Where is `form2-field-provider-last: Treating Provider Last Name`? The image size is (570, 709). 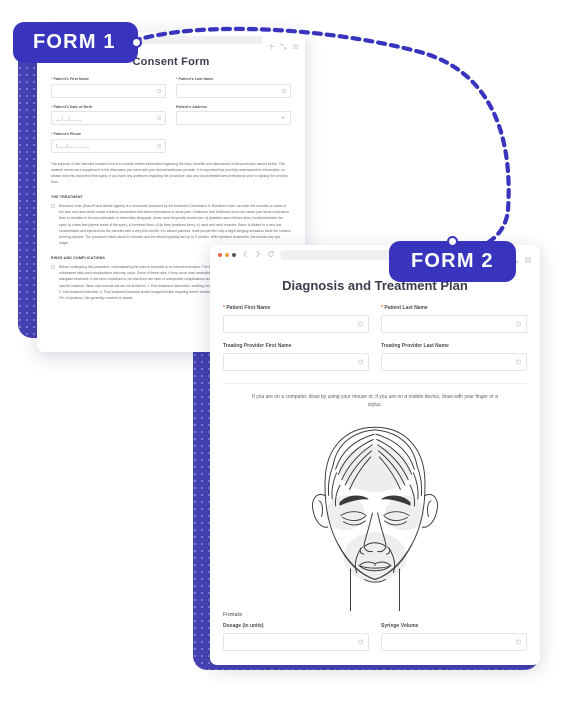
form2-field-provider-last: Treating Provider Last Name is located at coordinates (454, 357).